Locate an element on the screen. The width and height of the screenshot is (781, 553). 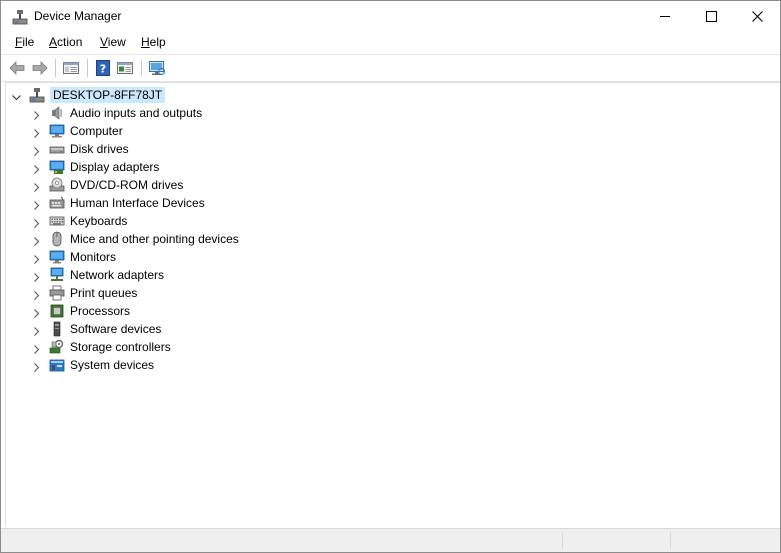
tree-item-keyboard: Keyboards is located at coordinates (79, 221).